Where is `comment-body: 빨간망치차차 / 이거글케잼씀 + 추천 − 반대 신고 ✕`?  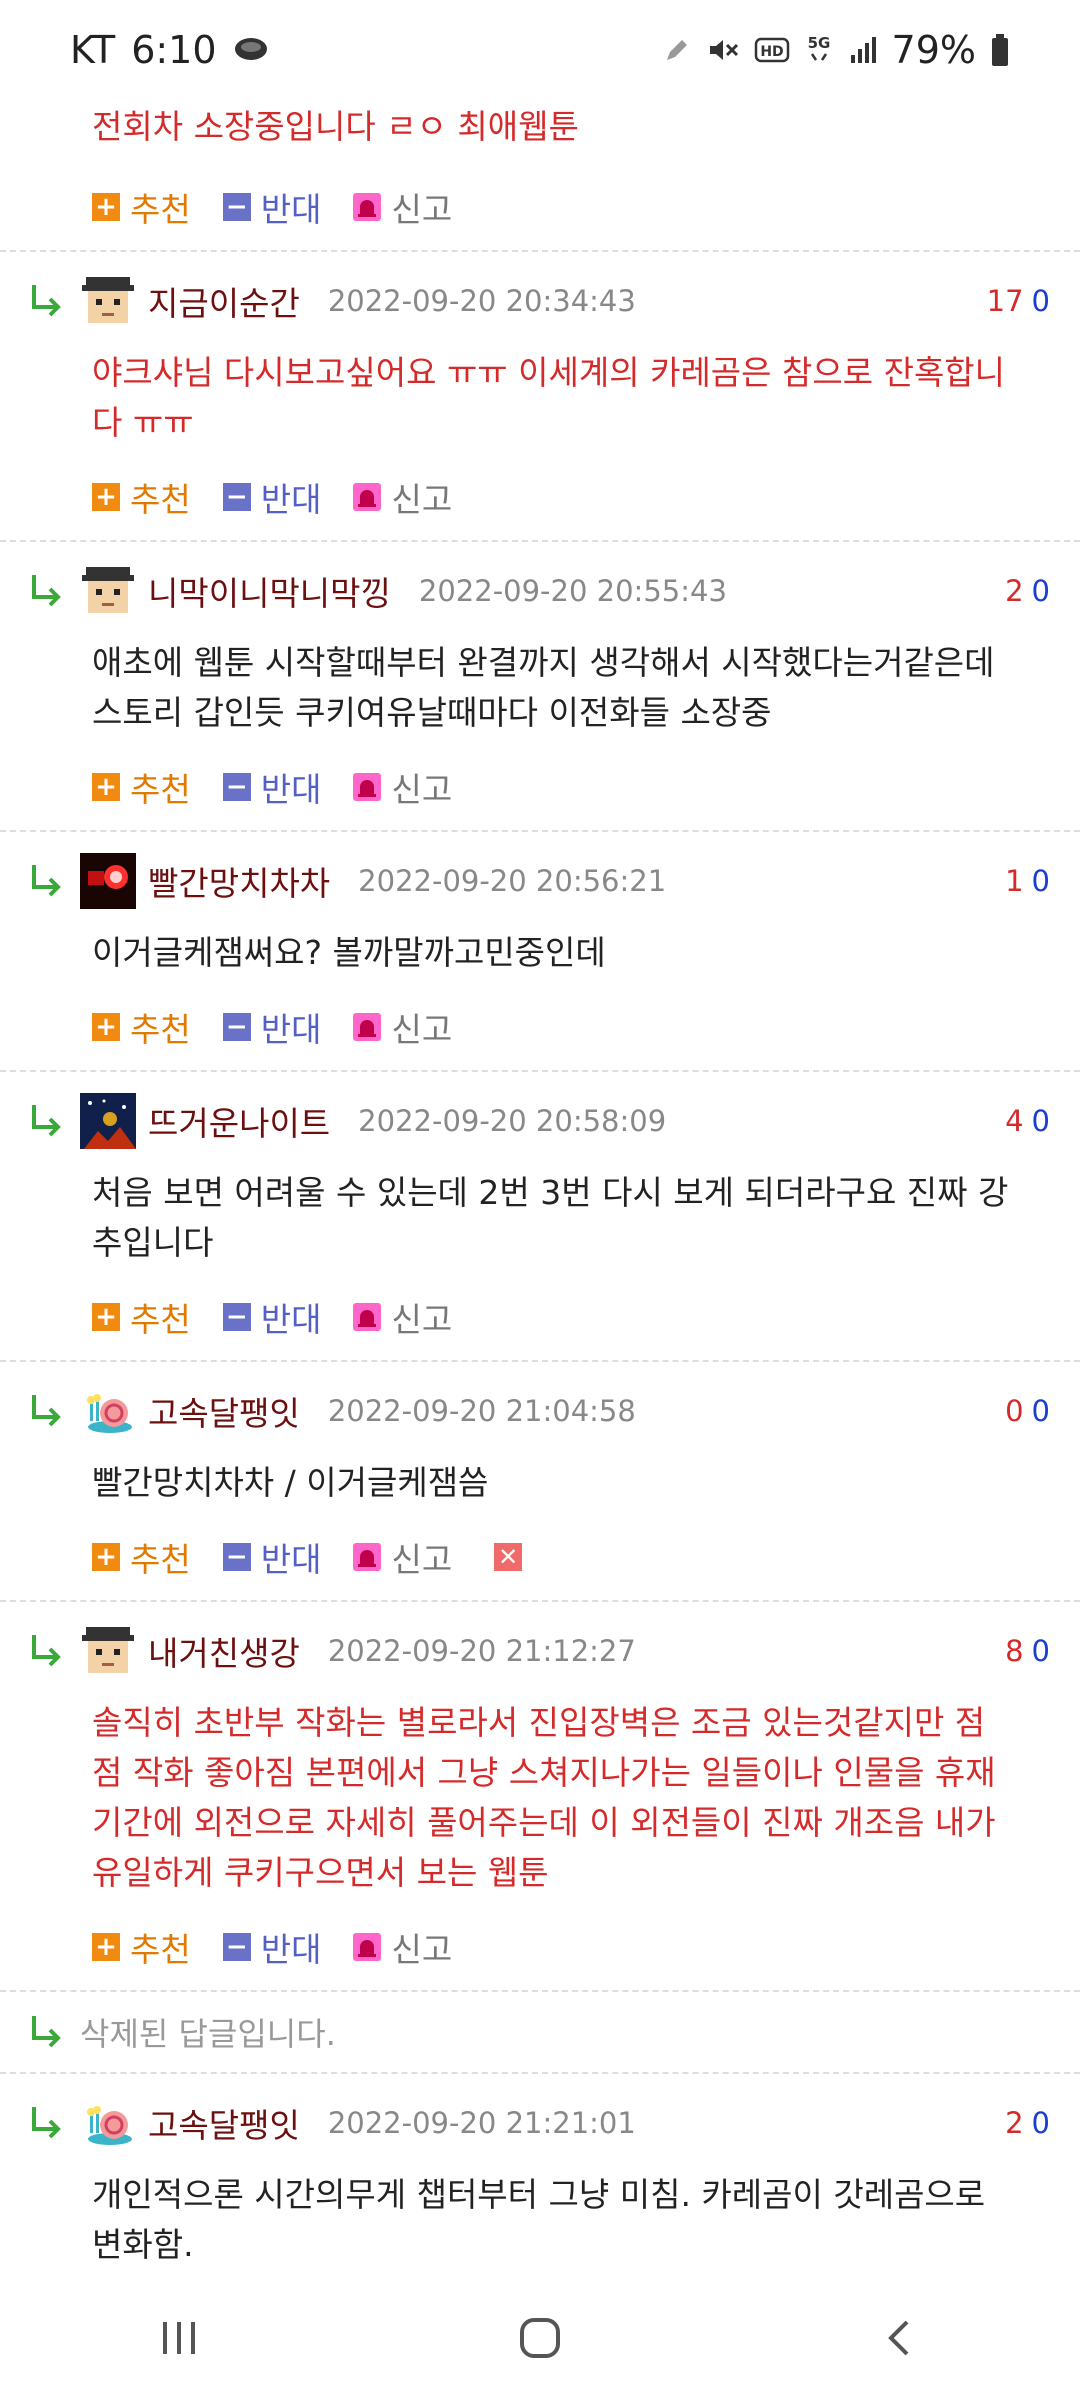 comment-body: 빨간망치차차 / 이거글케잼씀 + 추천 − 반대 신고 ✕ is located at coordinates (536, 1525).